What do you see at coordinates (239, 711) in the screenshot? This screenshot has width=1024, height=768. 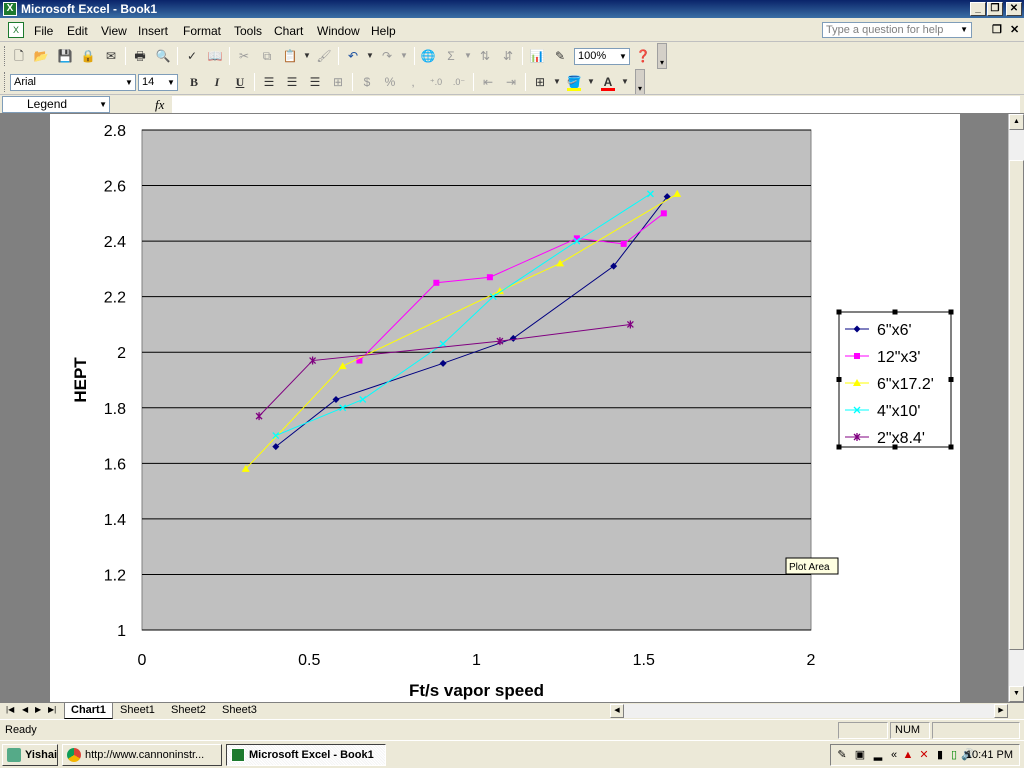 I see `tab-sheet3: Sheet3` at bounding box center [239, 711].